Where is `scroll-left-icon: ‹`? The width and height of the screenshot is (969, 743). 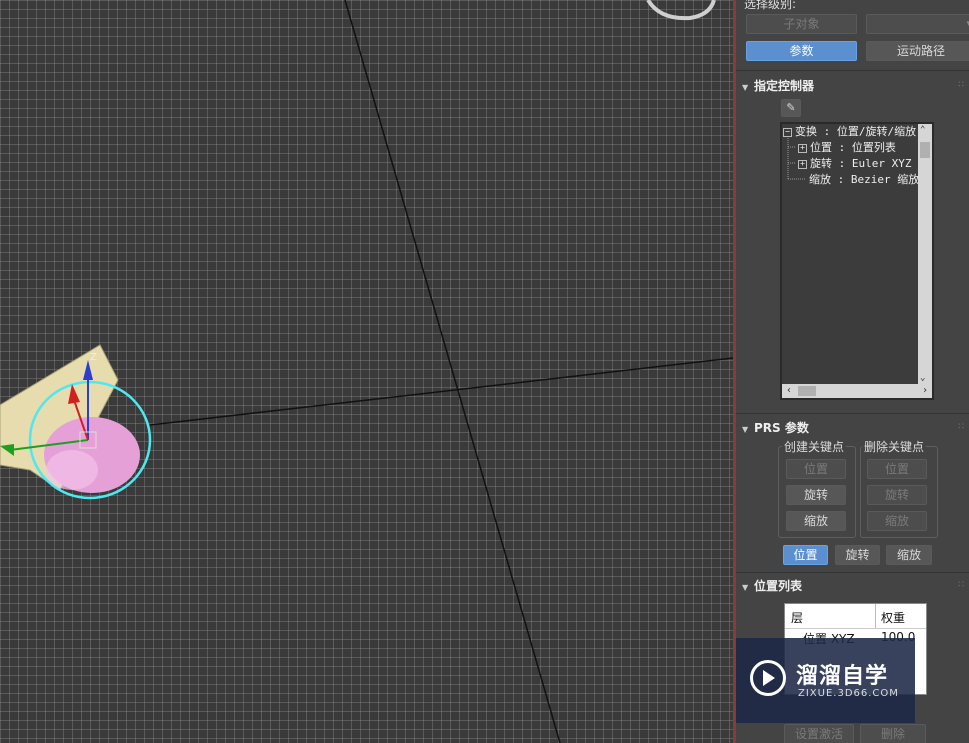
scroll-left-icon: ‹ is located at coordinates (789, 391).